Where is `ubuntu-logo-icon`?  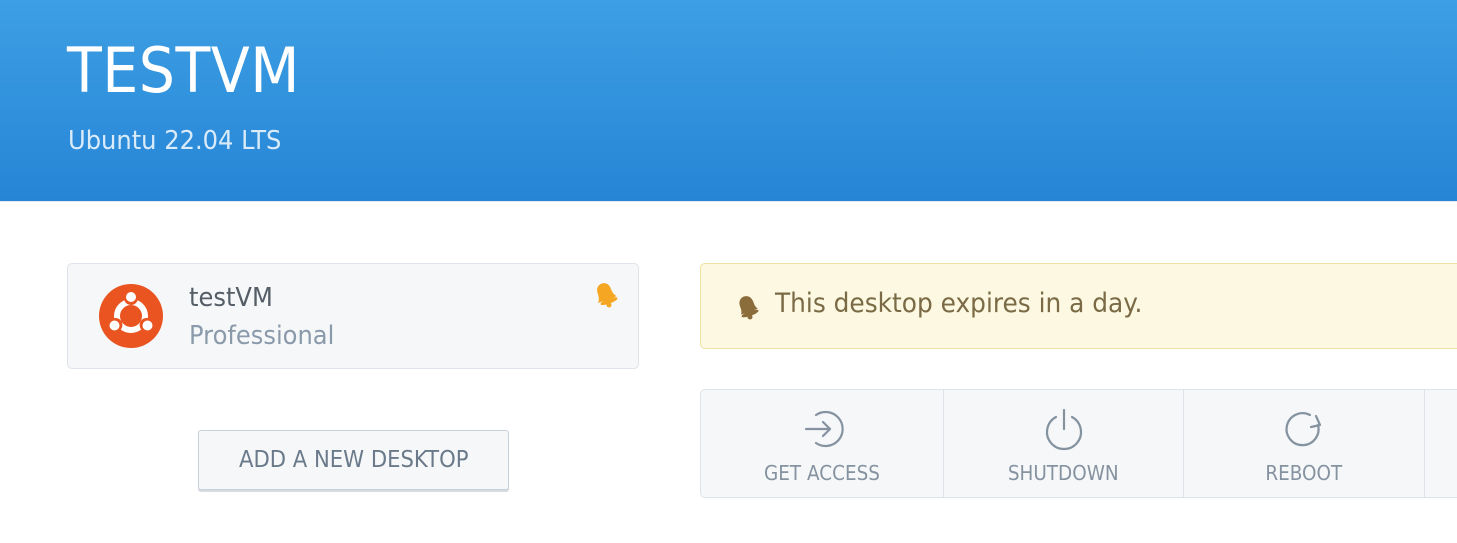
ubuntu-logo-icon is located at coordinates (131, 316).